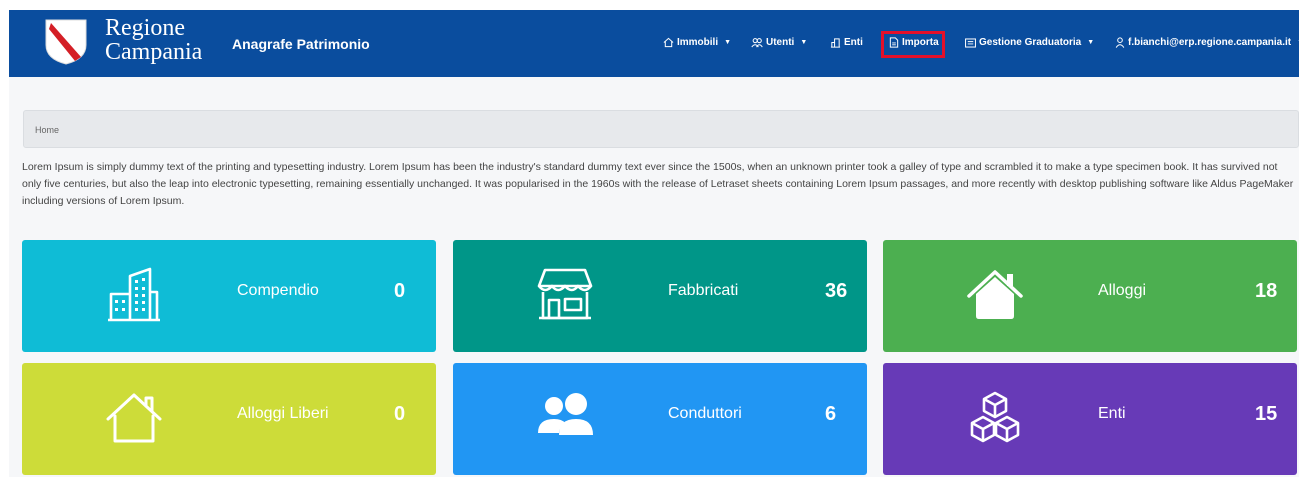 The width and height of the screenshot is (1299, 477). I want to click on card-label: Alloggi, so click(1122, 290).